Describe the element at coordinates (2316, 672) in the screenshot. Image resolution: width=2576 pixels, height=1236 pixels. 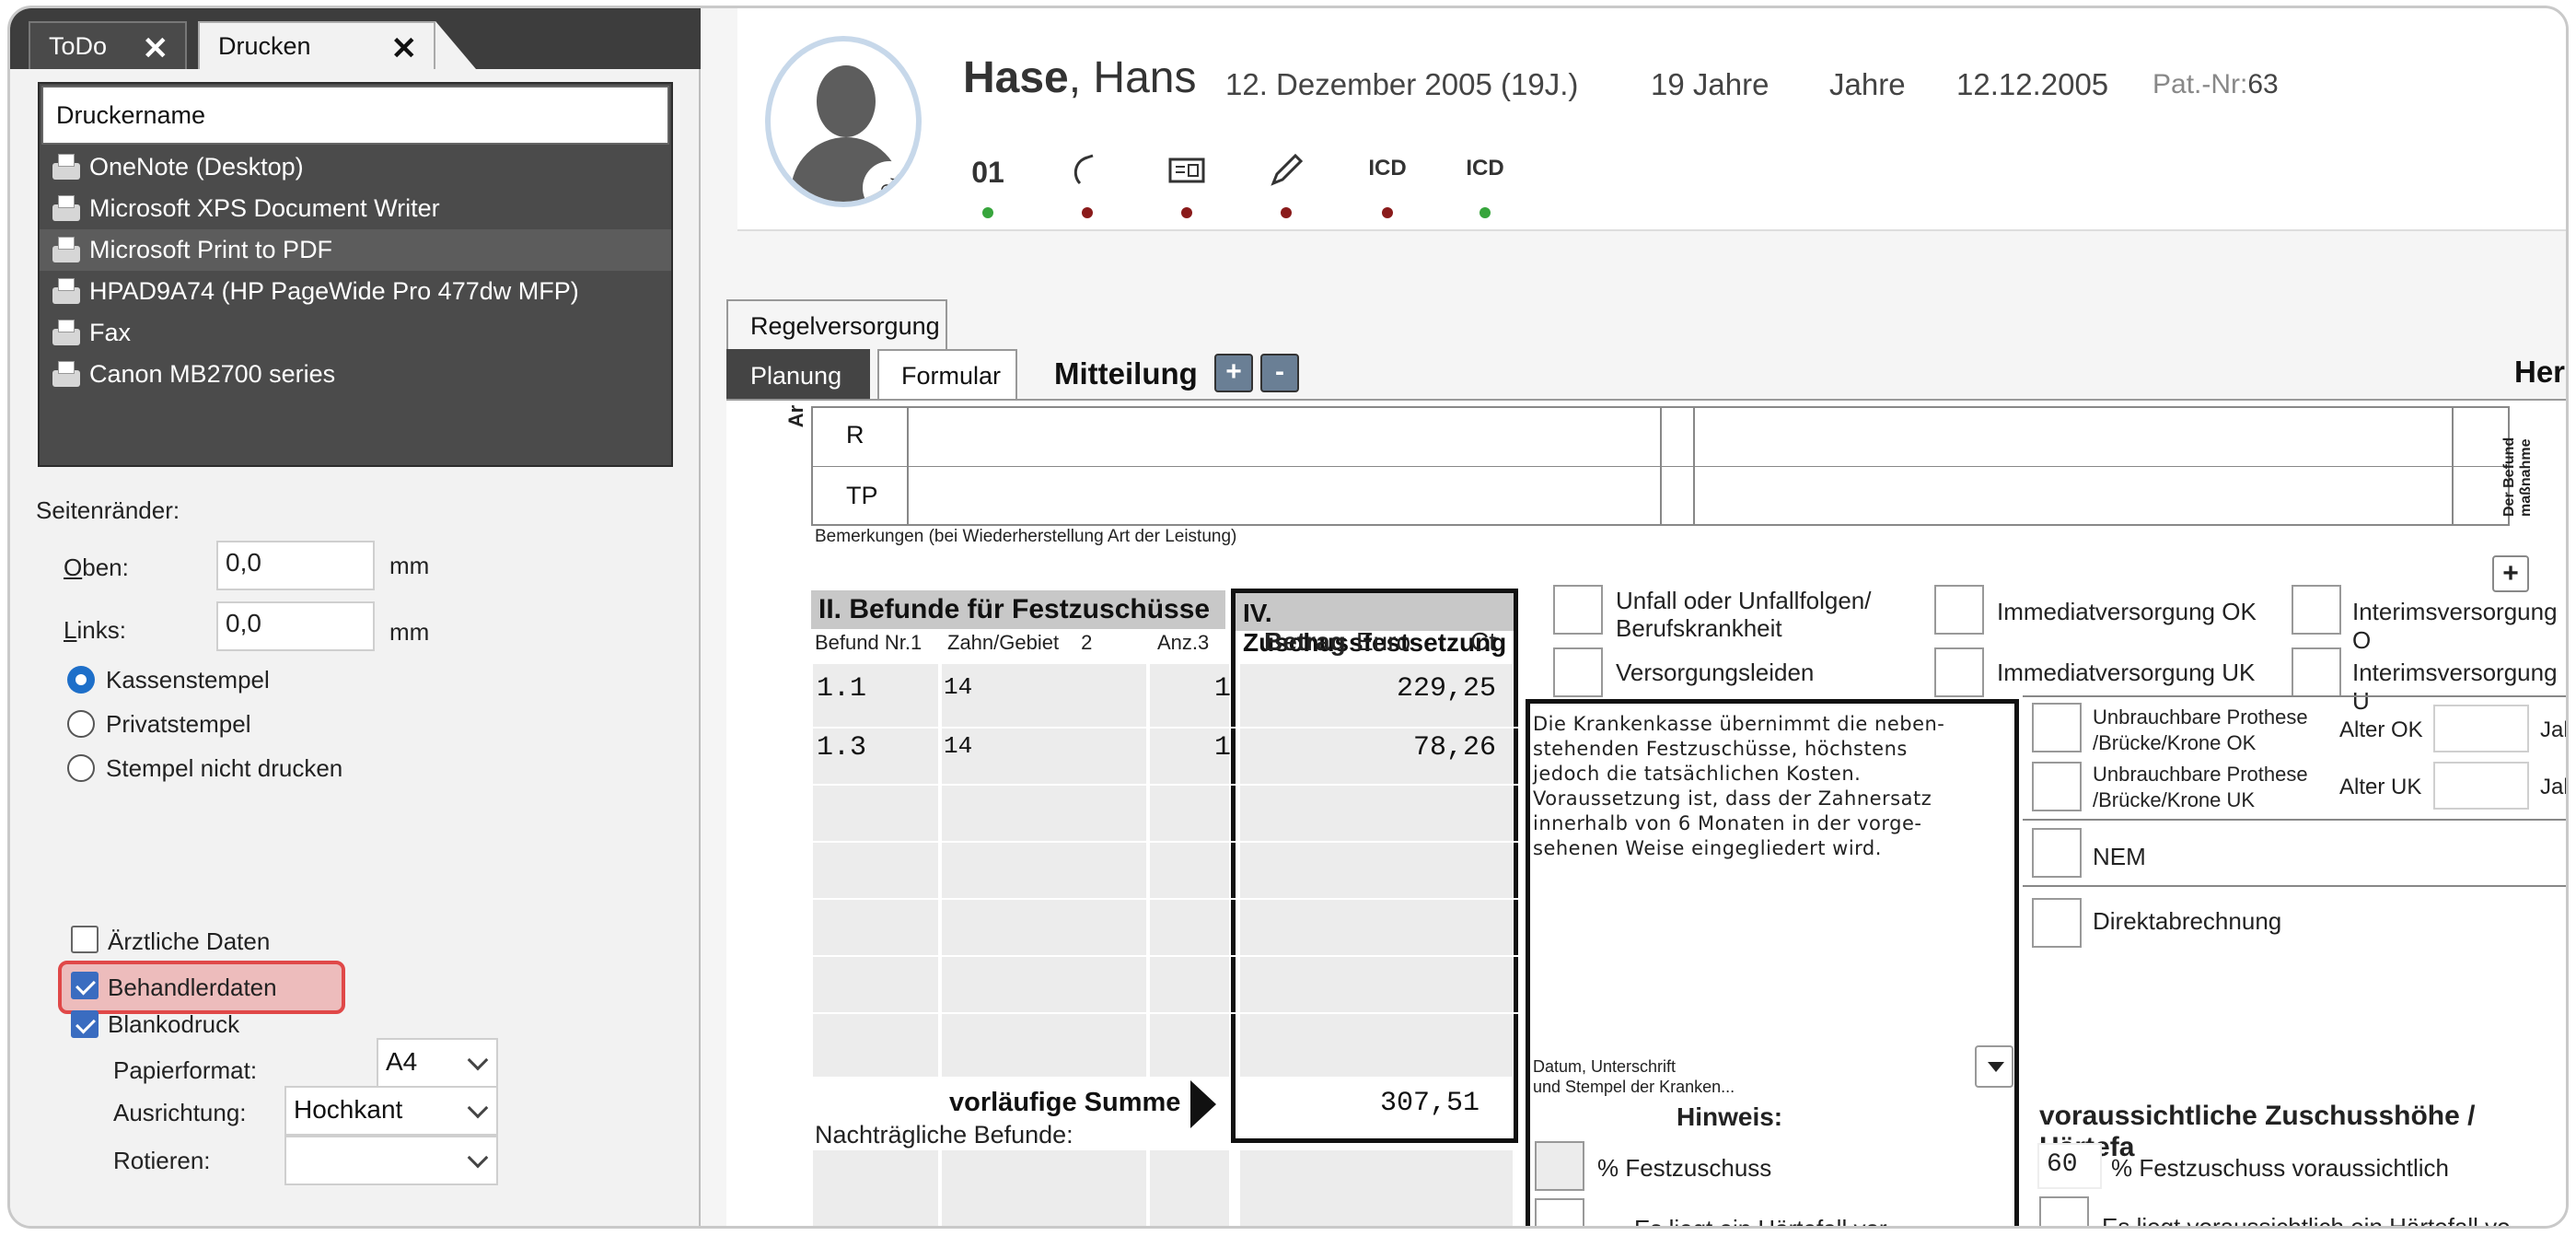
I see `checkbox-interims-uk` at that location.